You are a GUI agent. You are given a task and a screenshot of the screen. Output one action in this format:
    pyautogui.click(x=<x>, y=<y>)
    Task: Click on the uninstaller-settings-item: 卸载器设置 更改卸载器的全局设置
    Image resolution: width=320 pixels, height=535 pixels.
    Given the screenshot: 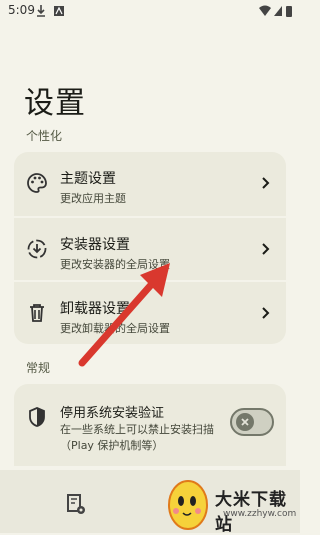 What is the action you would take?
    pyautogui.click(x=150, y=312)
    